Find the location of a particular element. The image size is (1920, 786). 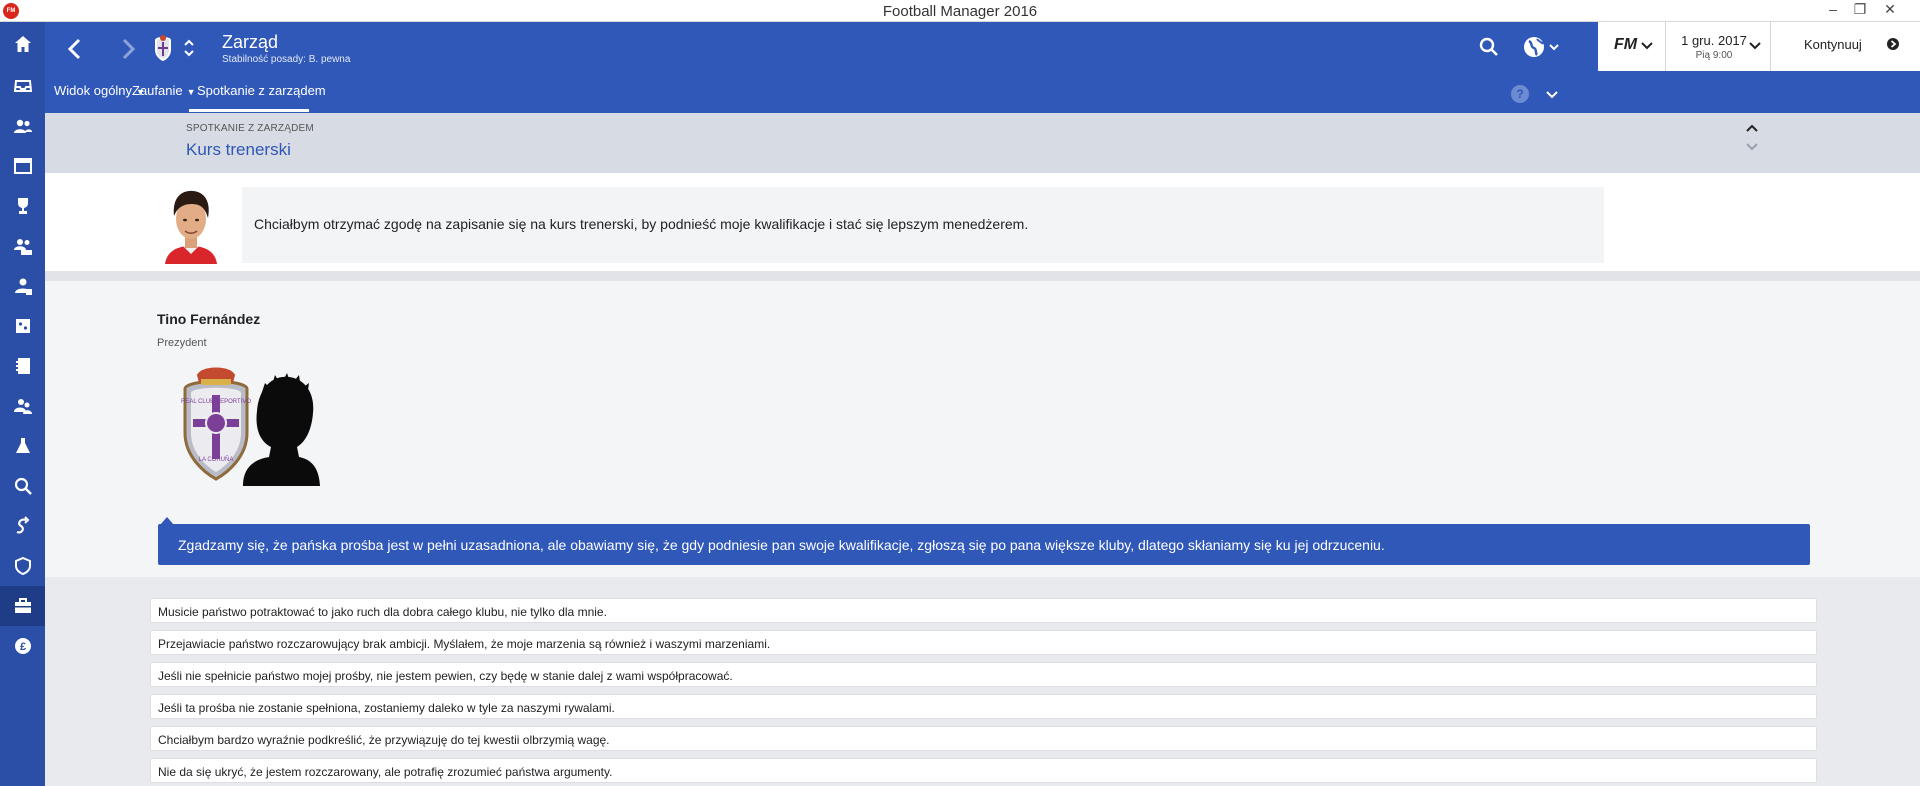

job-security-text: Stabilność posady: B. pewna is located at coordinates (286, 59).